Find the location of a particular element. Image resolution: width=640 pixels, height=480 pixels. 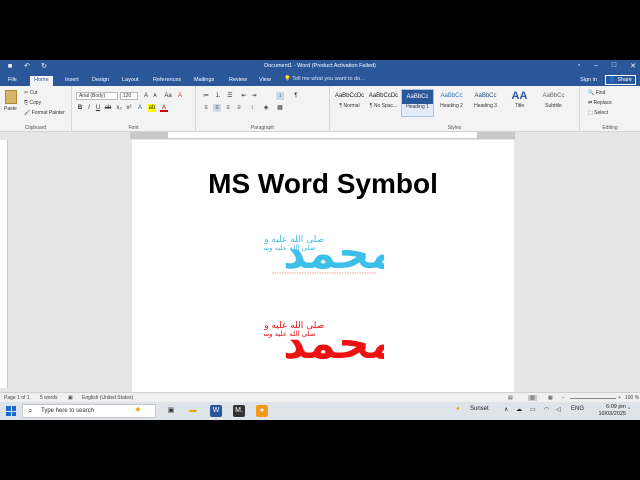

subscript-icon: x₂ is located at coordinates (119, 108).